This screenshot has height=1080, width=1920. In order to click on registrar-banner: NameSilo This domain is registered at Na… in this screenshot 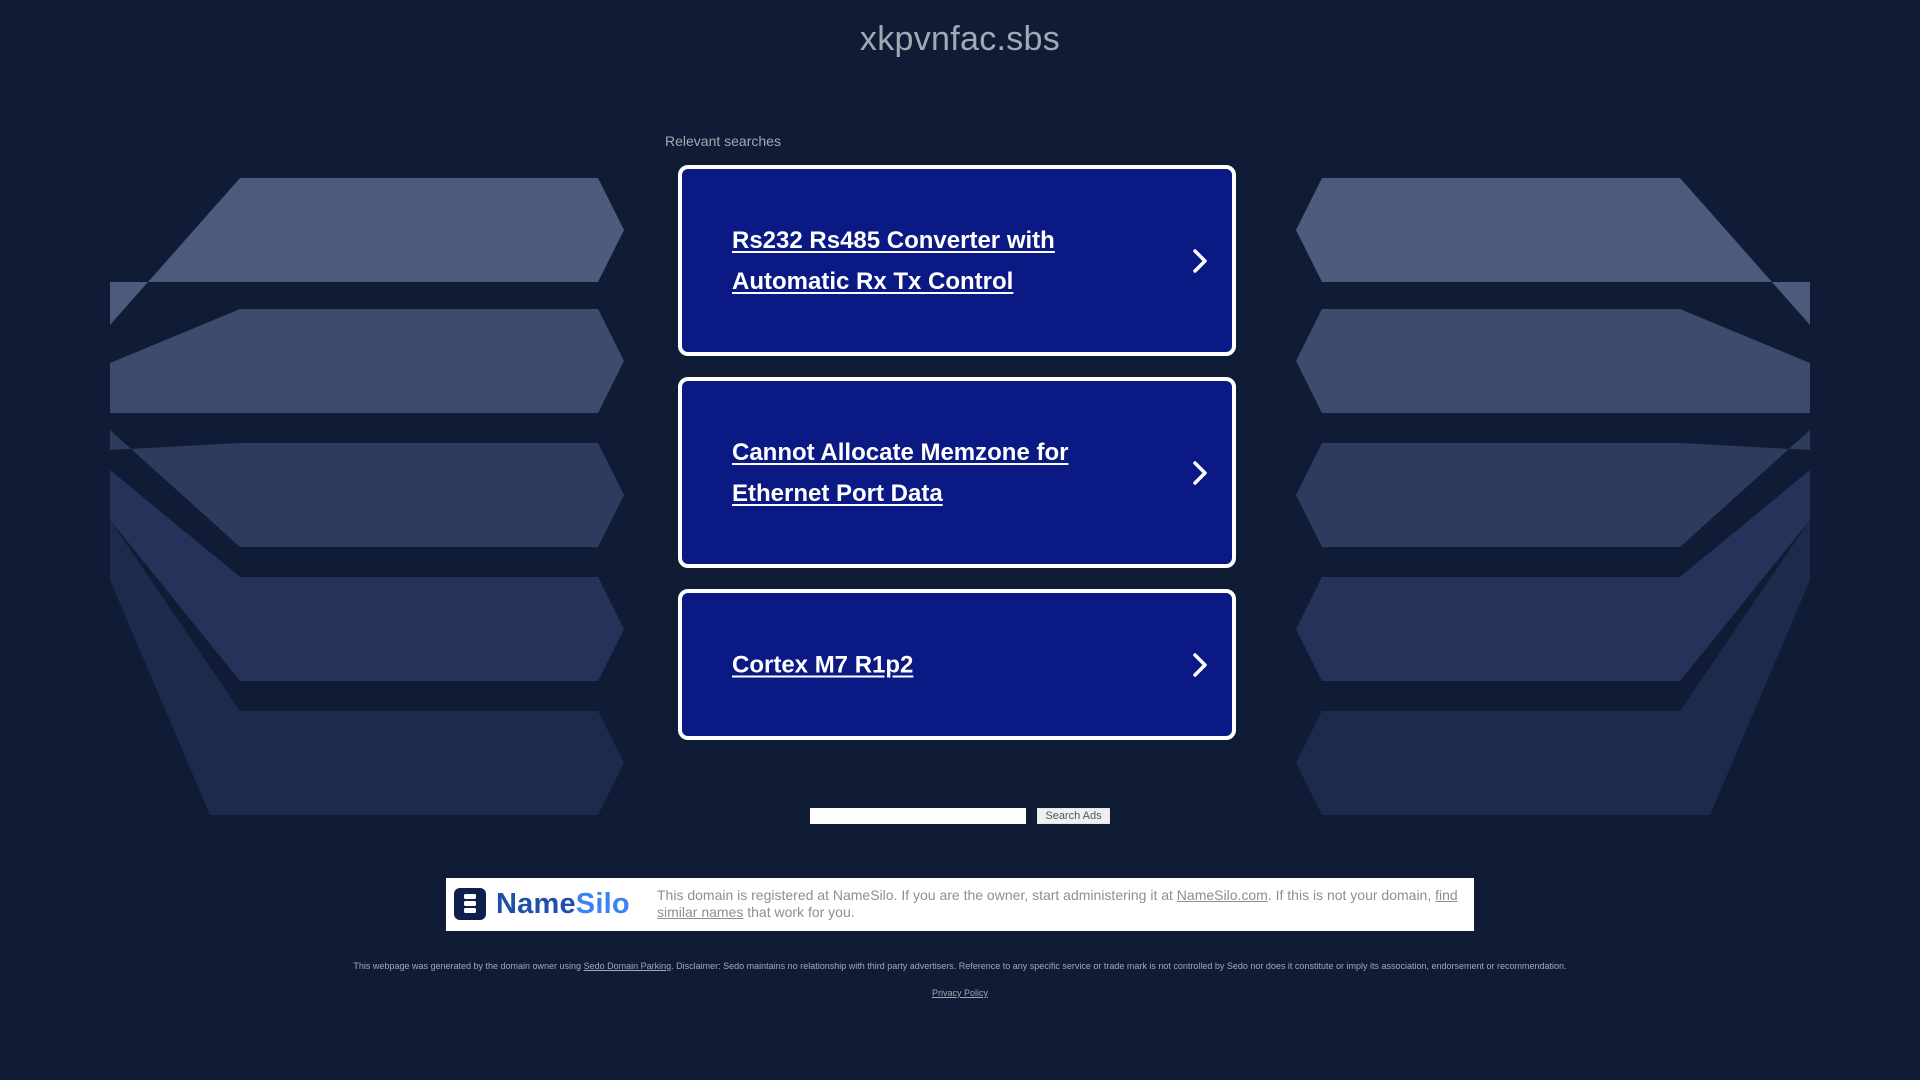, I will do `click(960, 904)`.